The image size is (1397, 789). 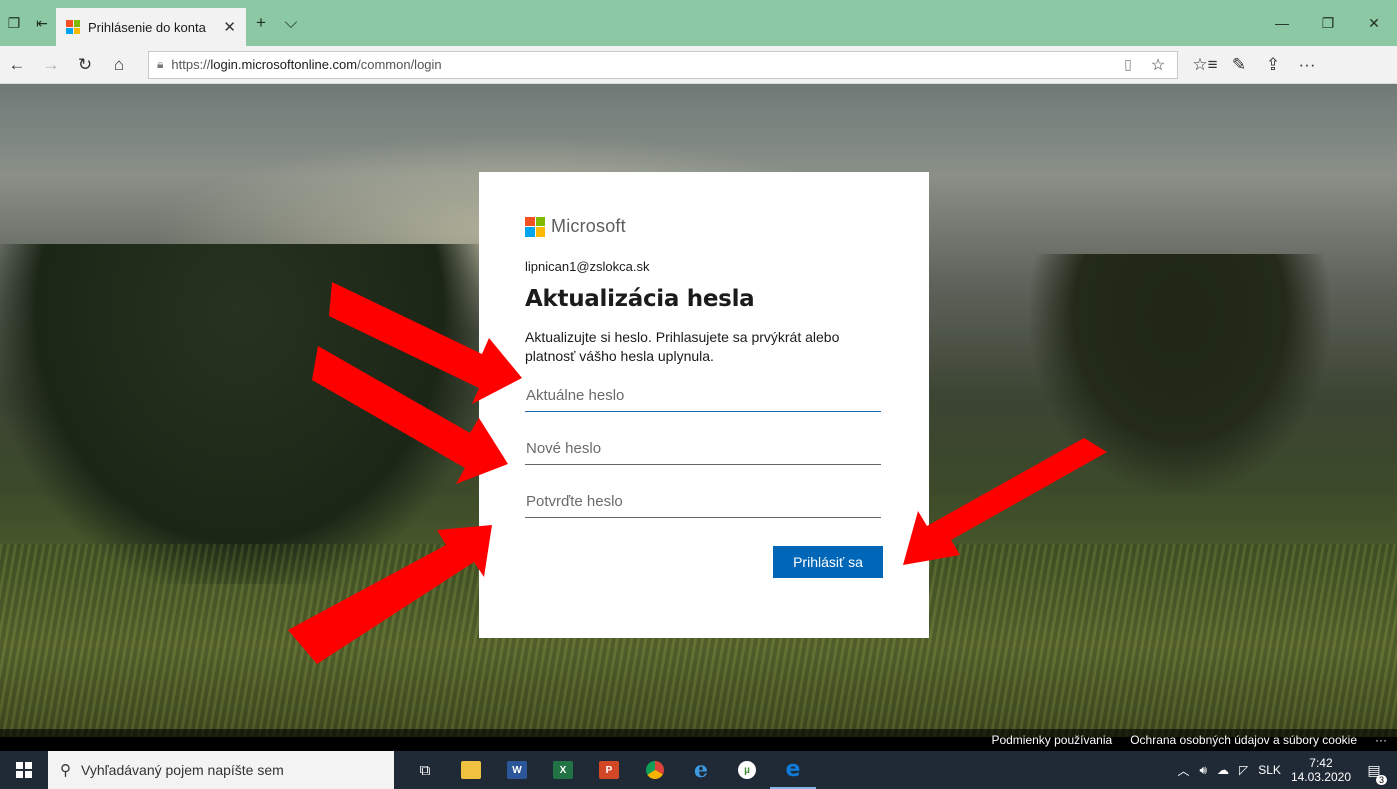 What do you see at coordinates (1328, 23) in the screenshot?
I see `restore-window-icon: ❐` at bounding box center [1328, 23].